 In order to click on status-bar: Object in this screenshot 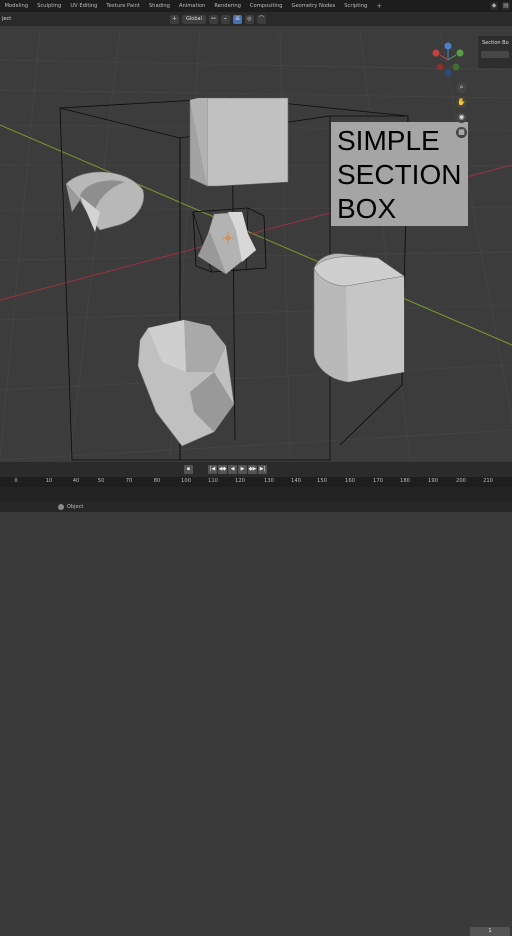, I will do `click(256, 507)`.